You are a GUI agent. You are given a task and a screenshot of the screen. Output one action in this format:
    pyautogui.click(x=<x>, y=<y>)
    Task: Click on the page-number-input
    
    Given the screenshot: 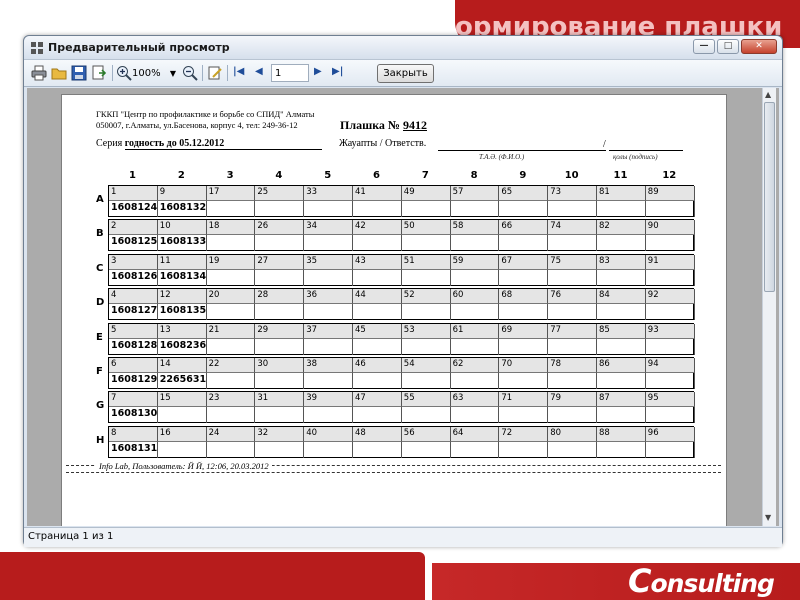 What is the action you would take?
    pyautogui.click(x=290, y=73)
    